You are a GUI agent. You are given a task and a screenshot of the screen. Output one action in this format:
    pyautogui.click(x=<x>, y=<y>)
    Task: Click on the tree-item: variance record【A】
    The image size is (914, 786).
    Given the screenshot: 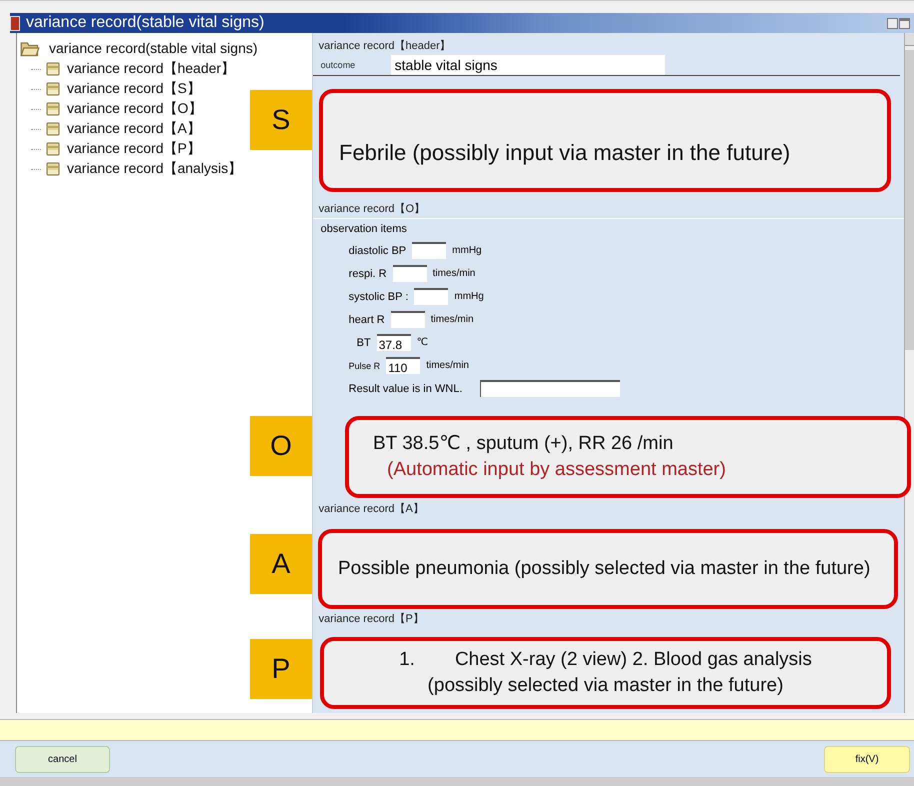 What is the action you would take?
    pyautogui.click(x=134, y=129)
    